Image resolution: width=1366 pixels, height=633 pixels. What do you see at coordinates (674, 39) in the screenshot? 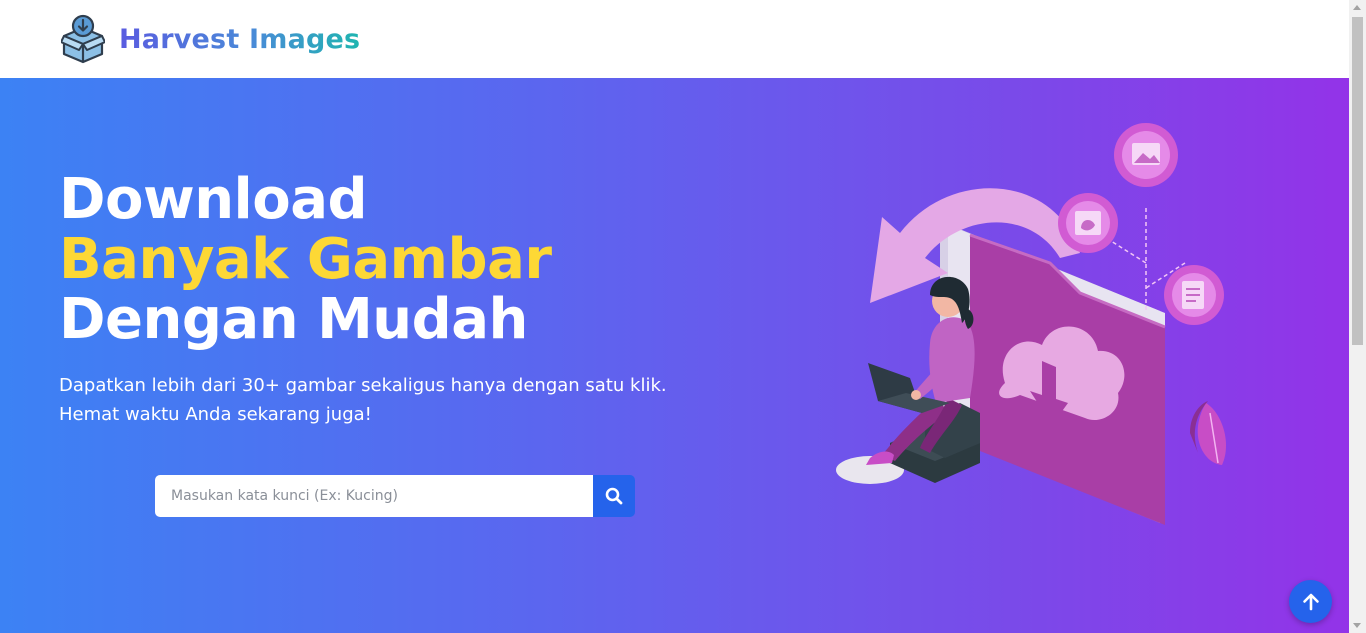
I see `navbar: Harvest Images` at bounding box center [674, 39].